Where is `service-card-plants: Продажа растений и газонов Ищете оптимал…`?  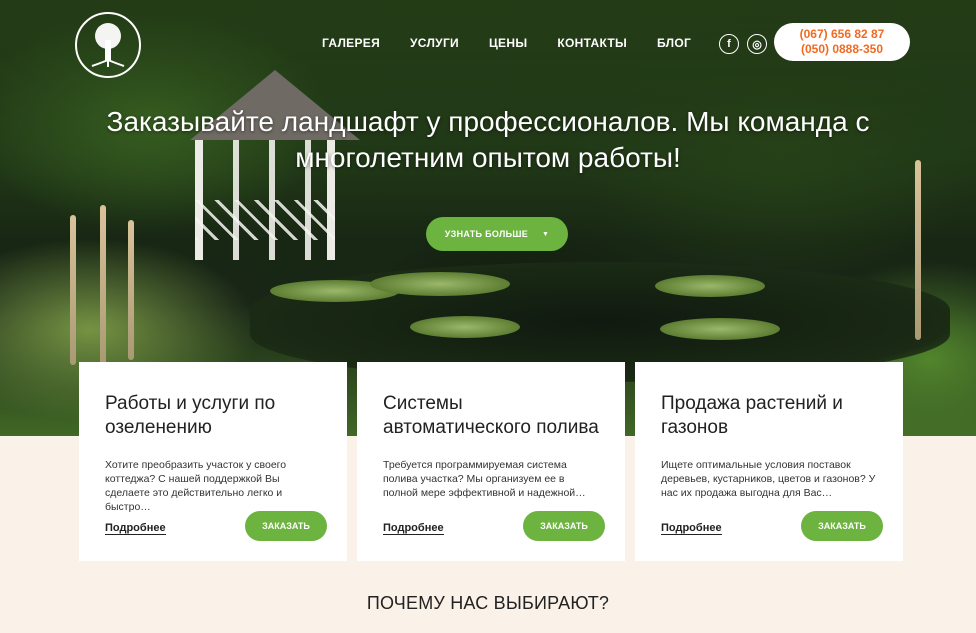 service-card-plants: Продажа растений и газонов Ищете оптимал… is located at coordinates (769, 461).